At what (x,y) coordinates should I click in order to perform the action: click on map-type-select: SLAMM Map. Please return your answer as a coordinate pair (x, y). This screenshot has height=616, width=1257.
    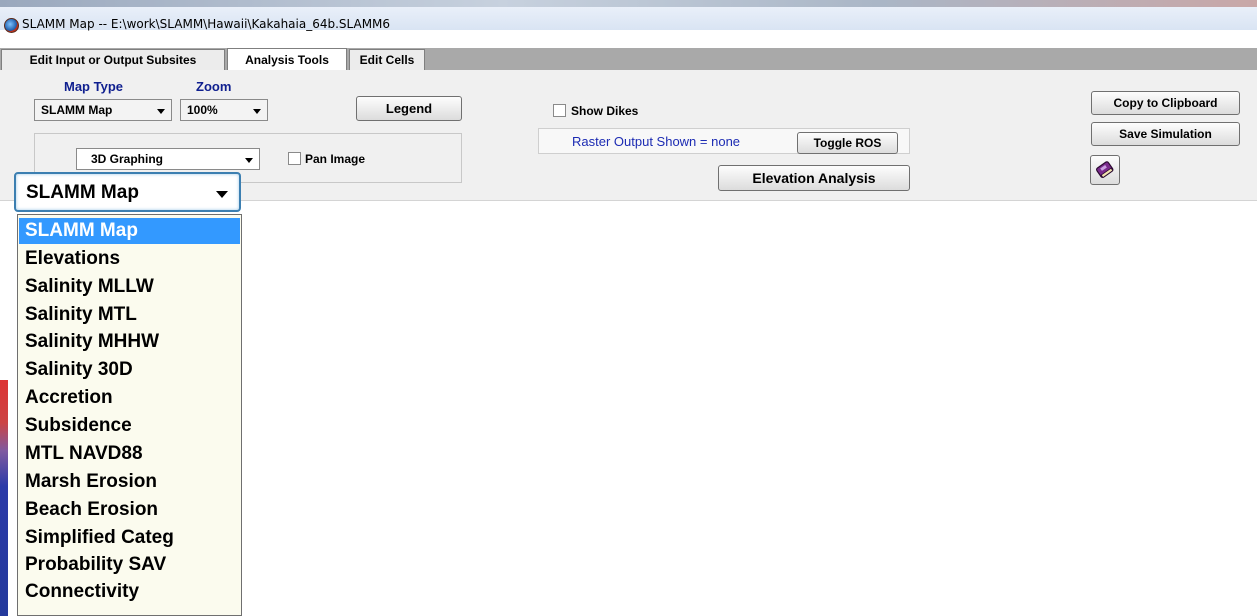
    Looking at the image, I should click on (103, 110).